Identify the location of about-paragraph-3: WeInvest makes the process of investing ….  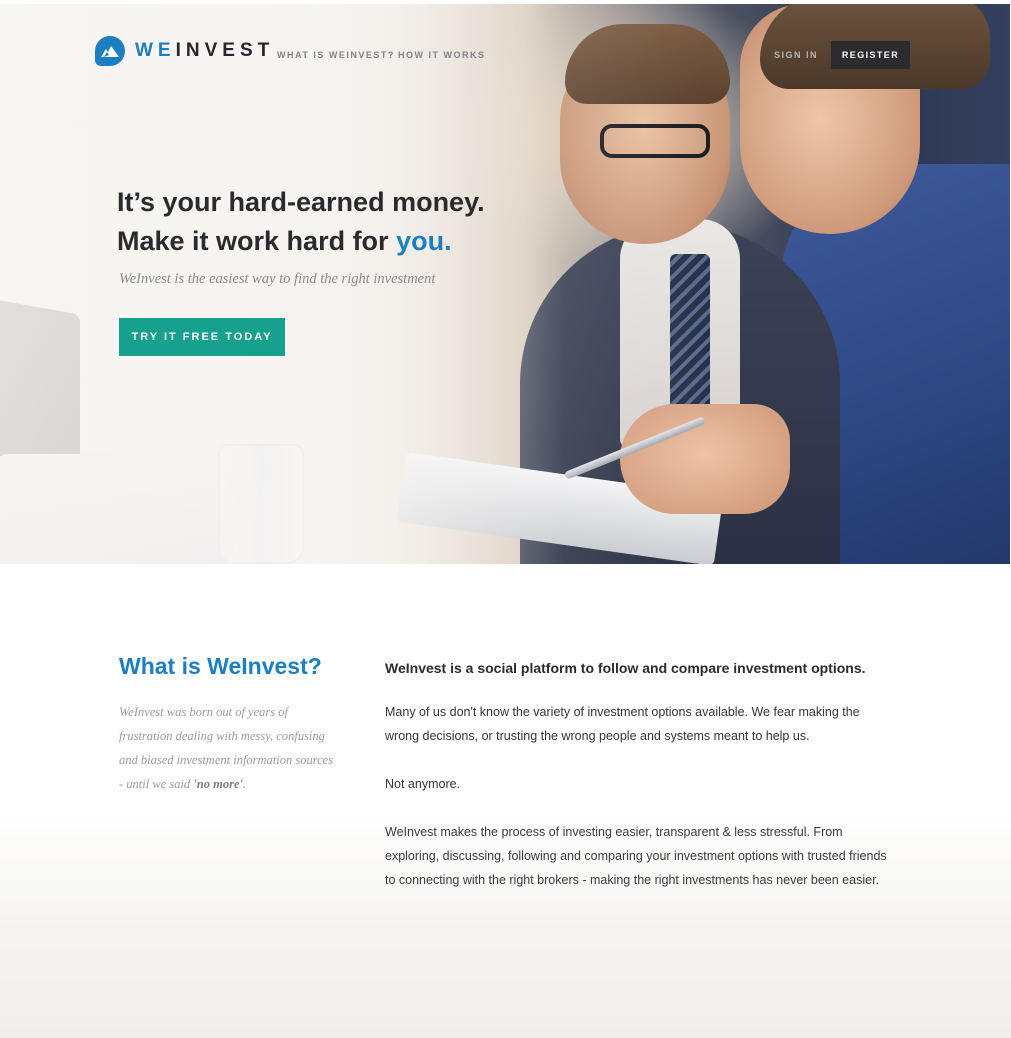
(636, 856).